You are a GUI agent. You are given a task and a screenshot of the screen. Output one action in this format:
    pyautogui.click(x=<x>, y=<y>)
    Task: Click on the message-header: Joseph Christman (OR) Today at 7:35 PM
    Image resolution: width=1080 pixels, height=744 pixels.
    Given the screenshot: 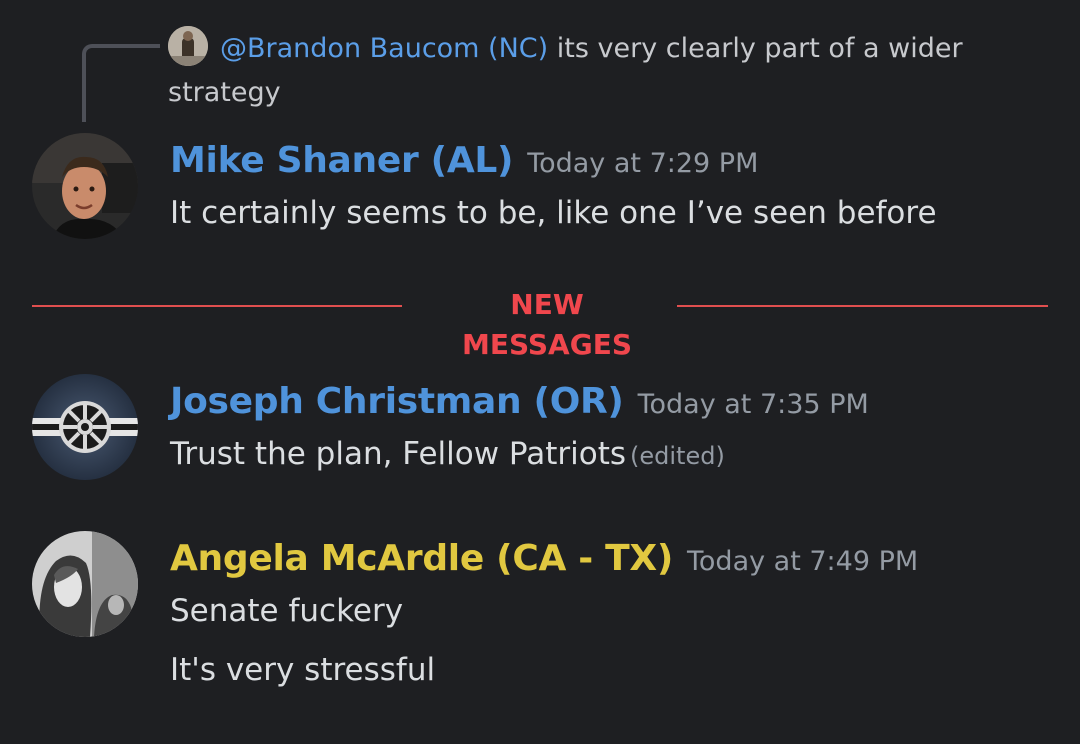 What is the action you would take?
    pyautogui.click(x=519, y=401)
    